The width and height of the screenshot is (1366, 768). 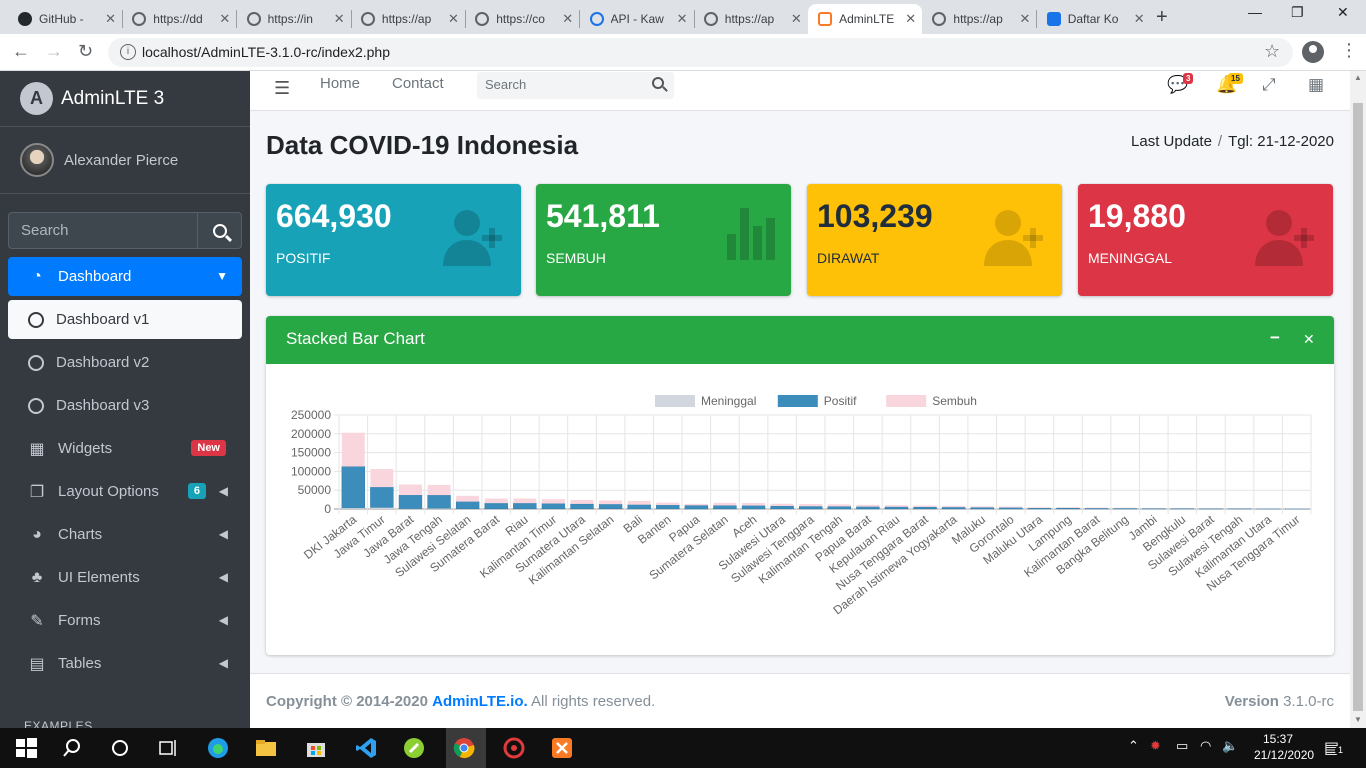 I want to click on scroll-down-icon: ▼, so click(x=1358, y=719).